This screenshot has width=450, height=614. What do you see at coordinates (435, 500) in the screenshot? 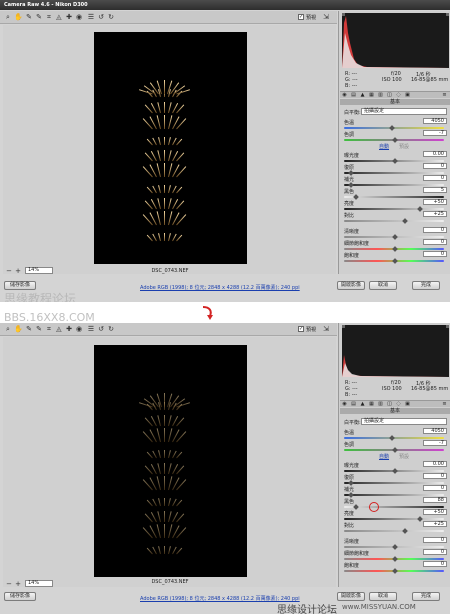
I see `slider-value: 88` at bounding box center [435, 500].